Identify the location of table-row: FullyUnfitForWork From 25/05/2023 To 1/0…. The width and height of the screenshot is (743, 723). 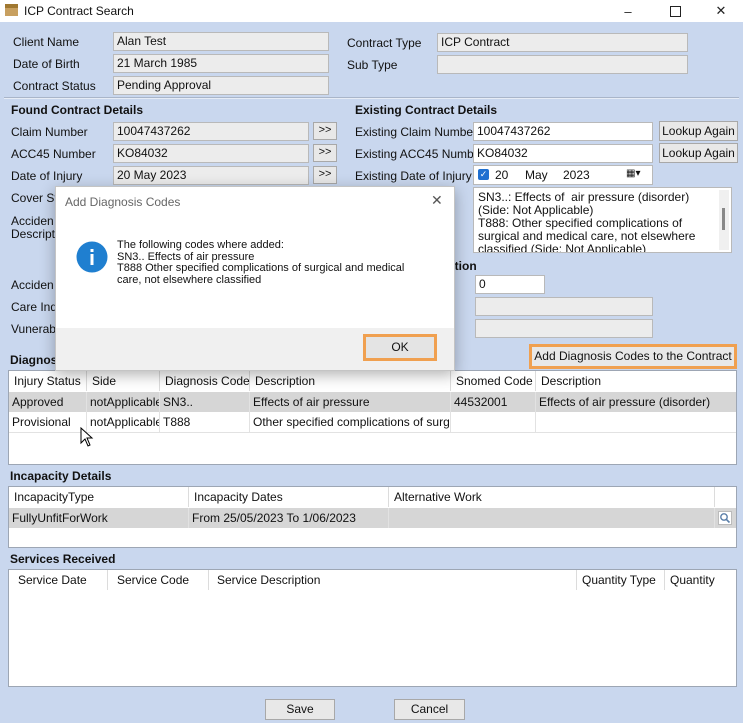
(372, 518).